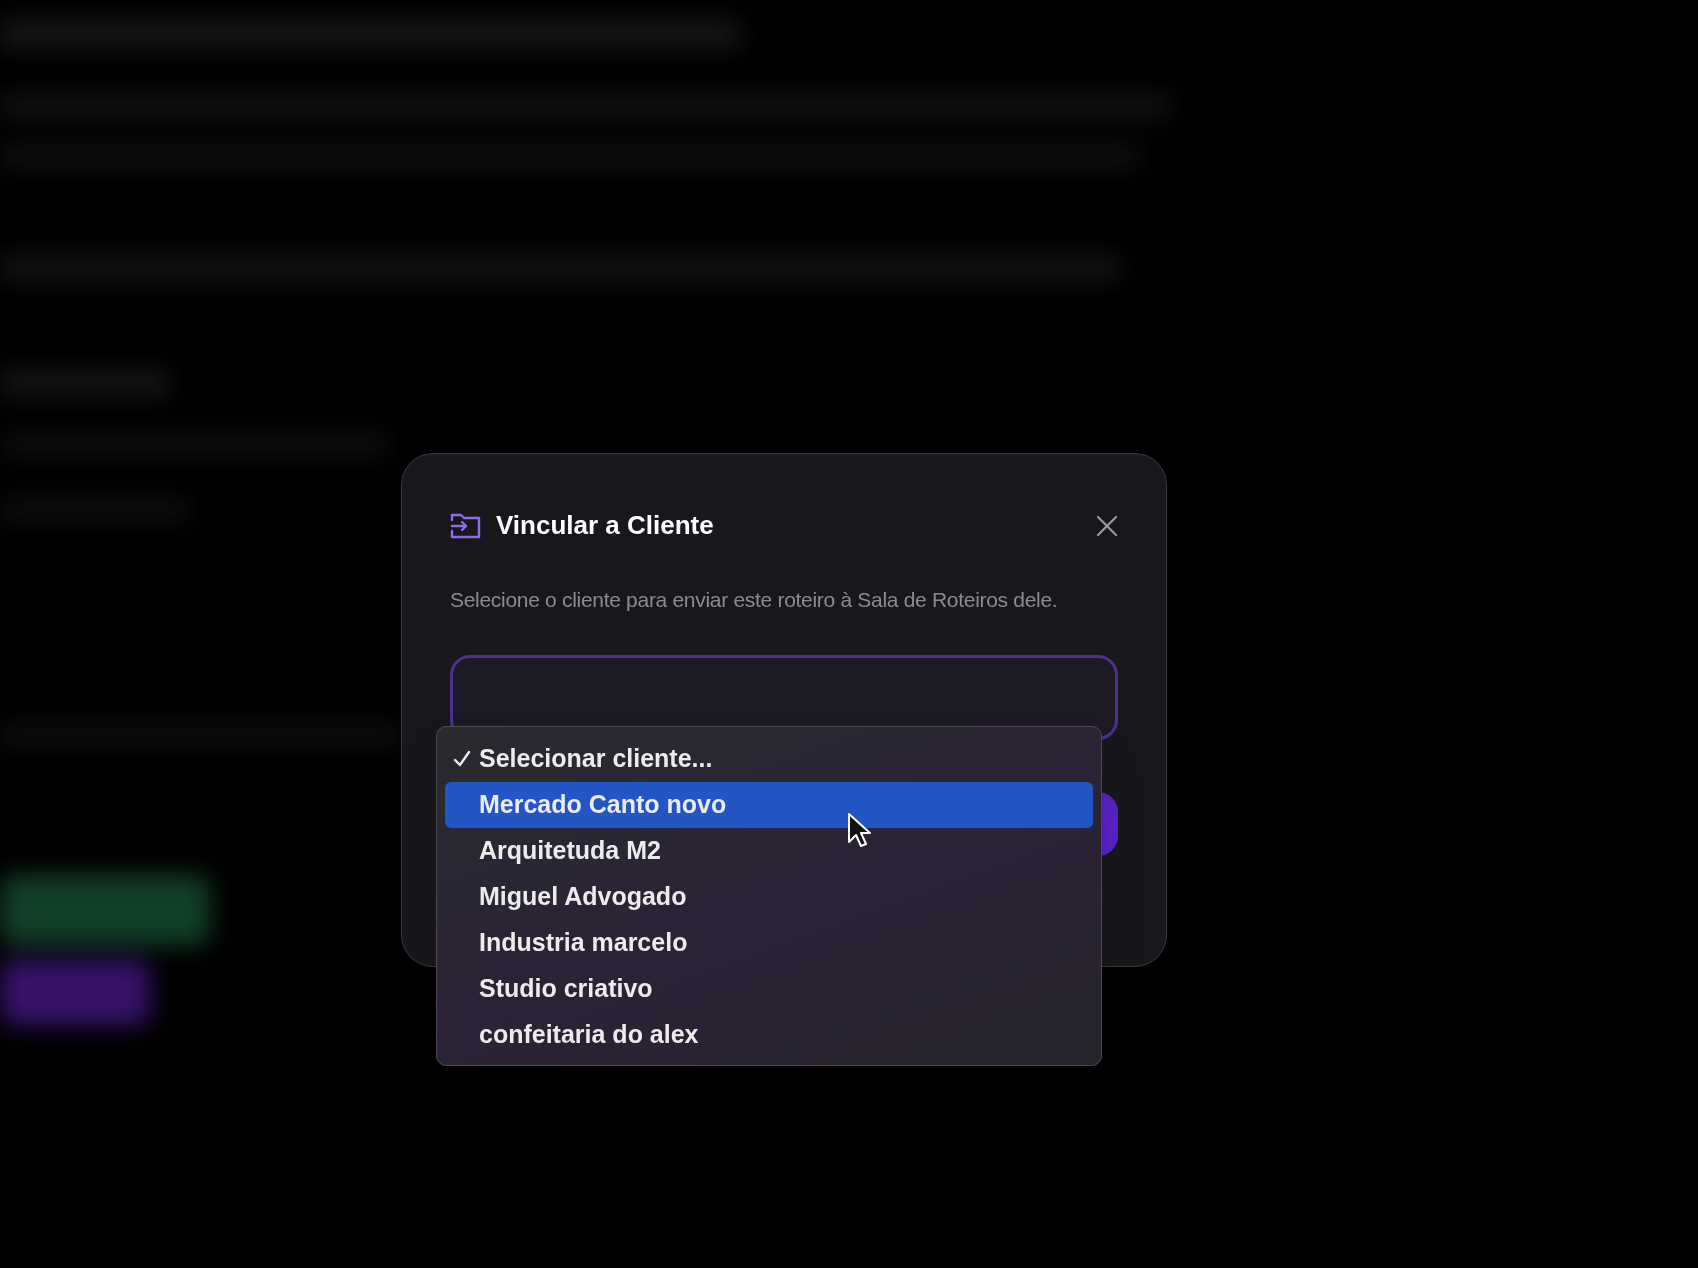 The image size is (1698, 1268). I want to click on dialog-title: Vincular a Cliente, so click(605, 525).